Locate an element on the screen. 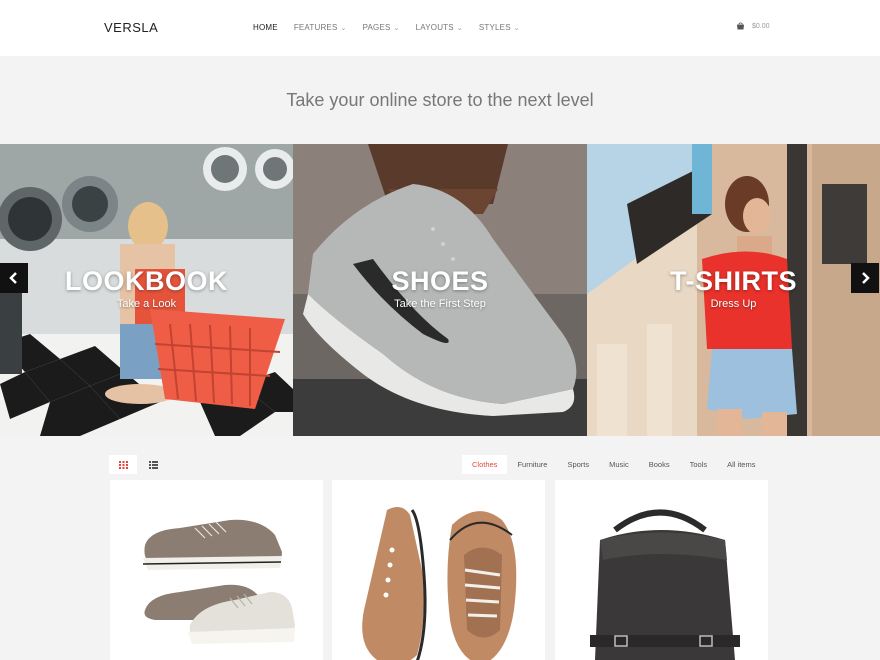 The height and width of the screenshot is (660, 880). slide-shoes: SHOES Take the First Step is located at coordinates (440, 290).